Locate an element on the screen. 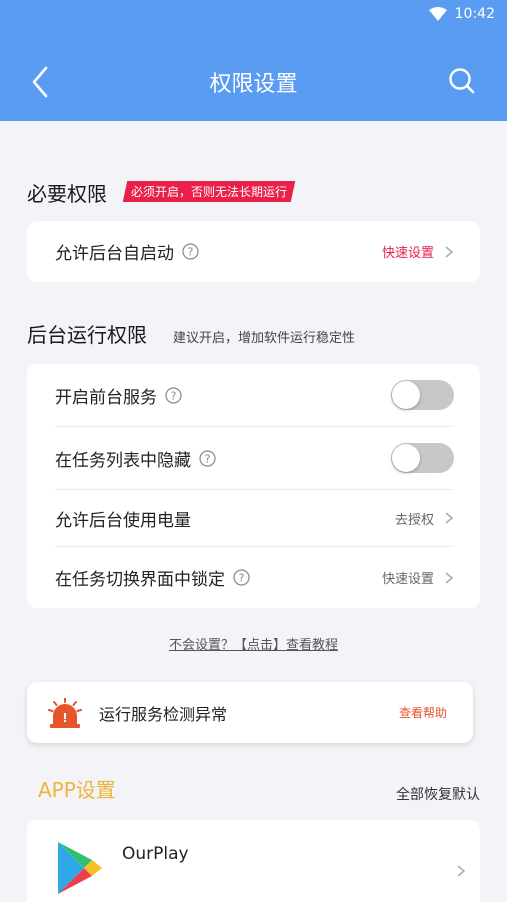 The height and width of the screenshot is (902, 507). alarm-siren-icon: ! is located at coordinates (65, 712).